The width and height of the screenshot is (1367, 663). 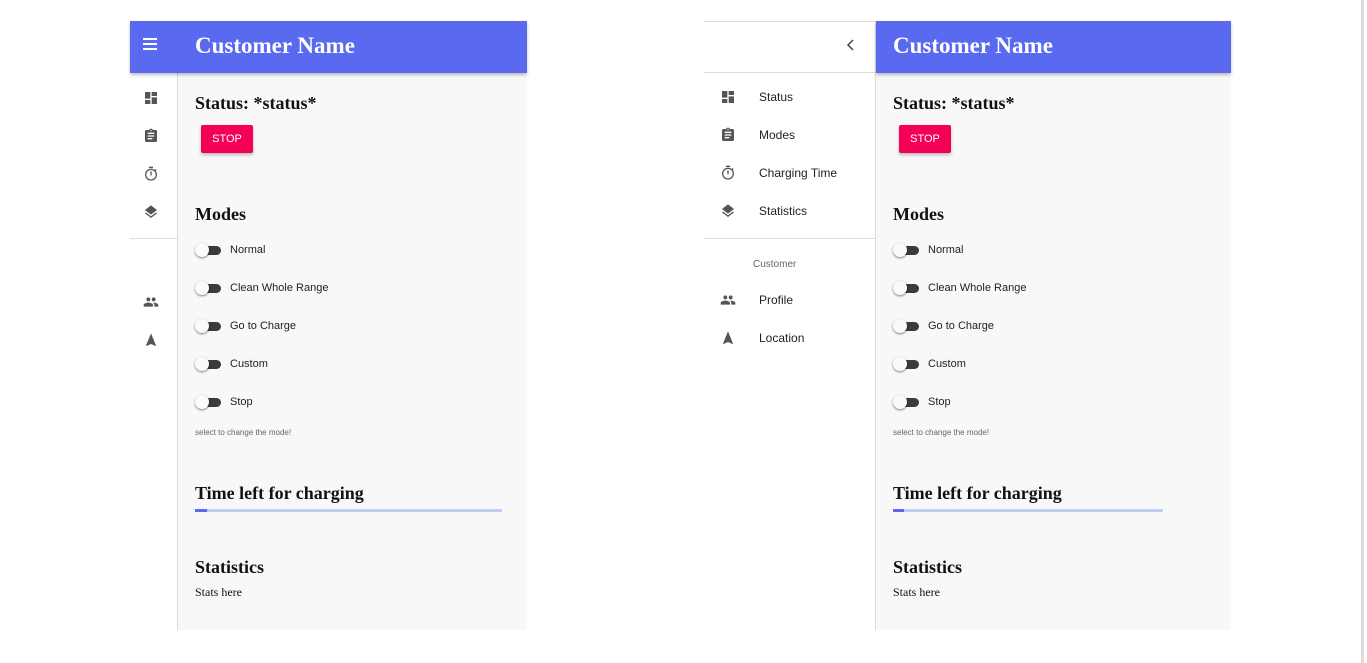 What do you see at coordinates (154, 351) in the screenshot?
I see `mini-nav-rail` at bounding box center [154, 351].